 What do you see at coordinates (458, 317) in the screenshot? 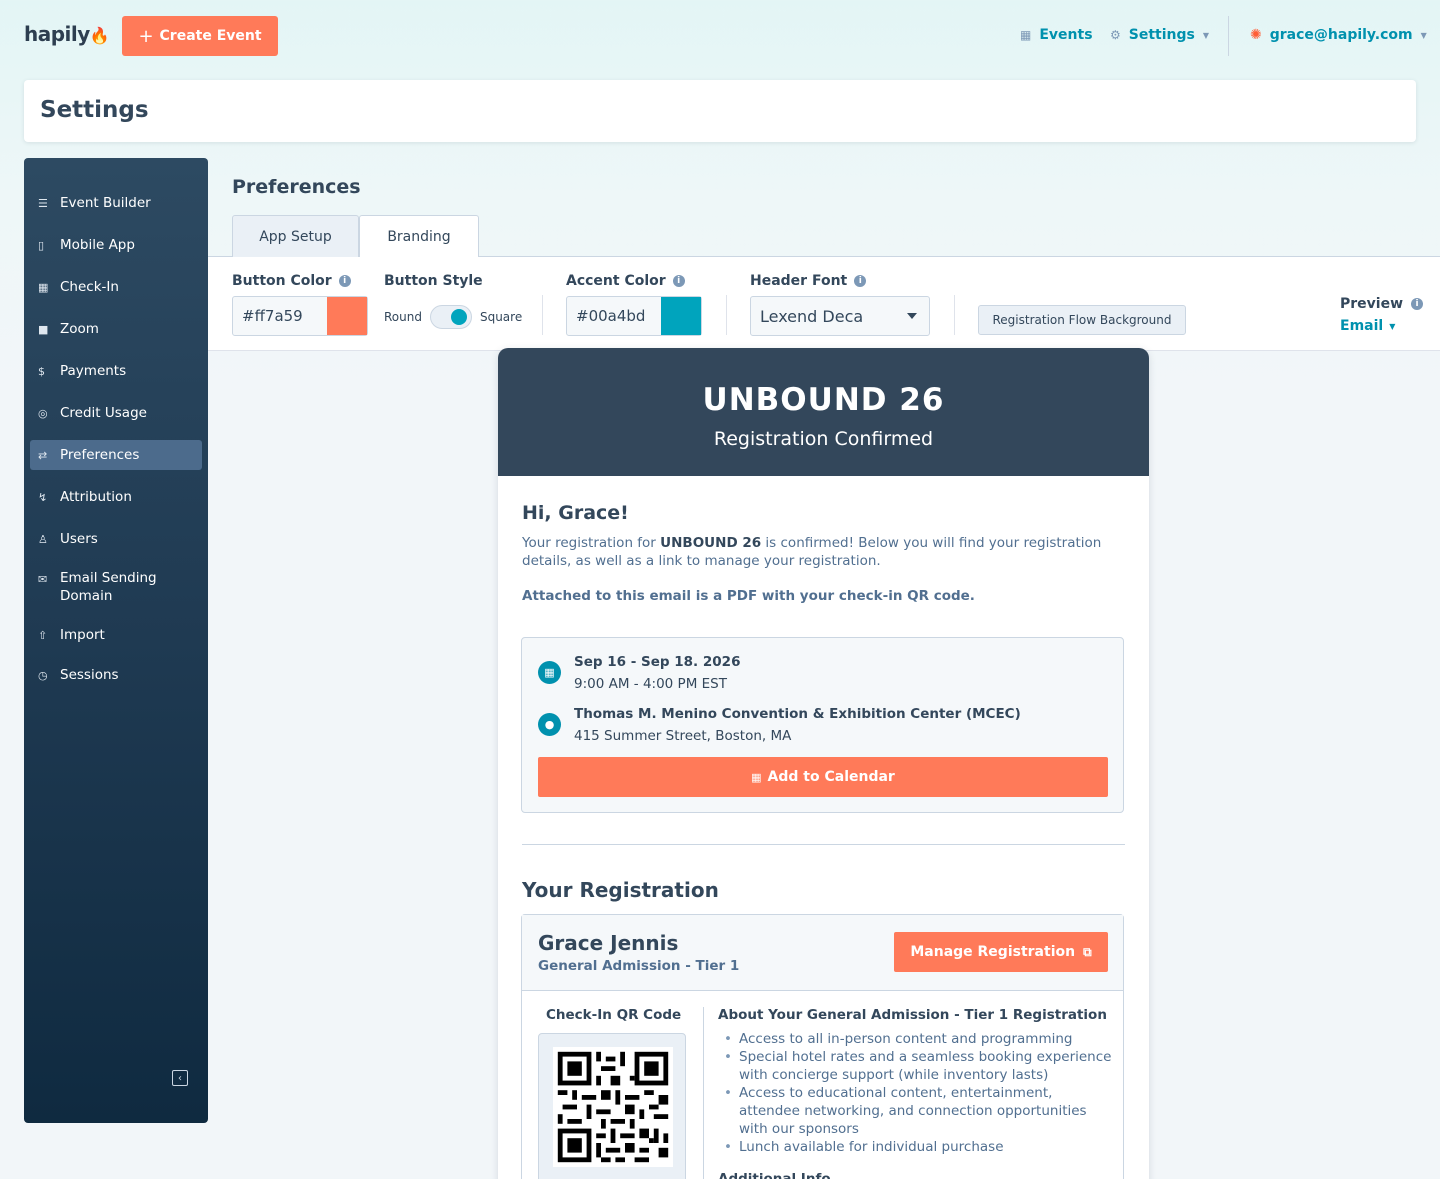
I see `toggle-knob` at bounding box center [458, 317].